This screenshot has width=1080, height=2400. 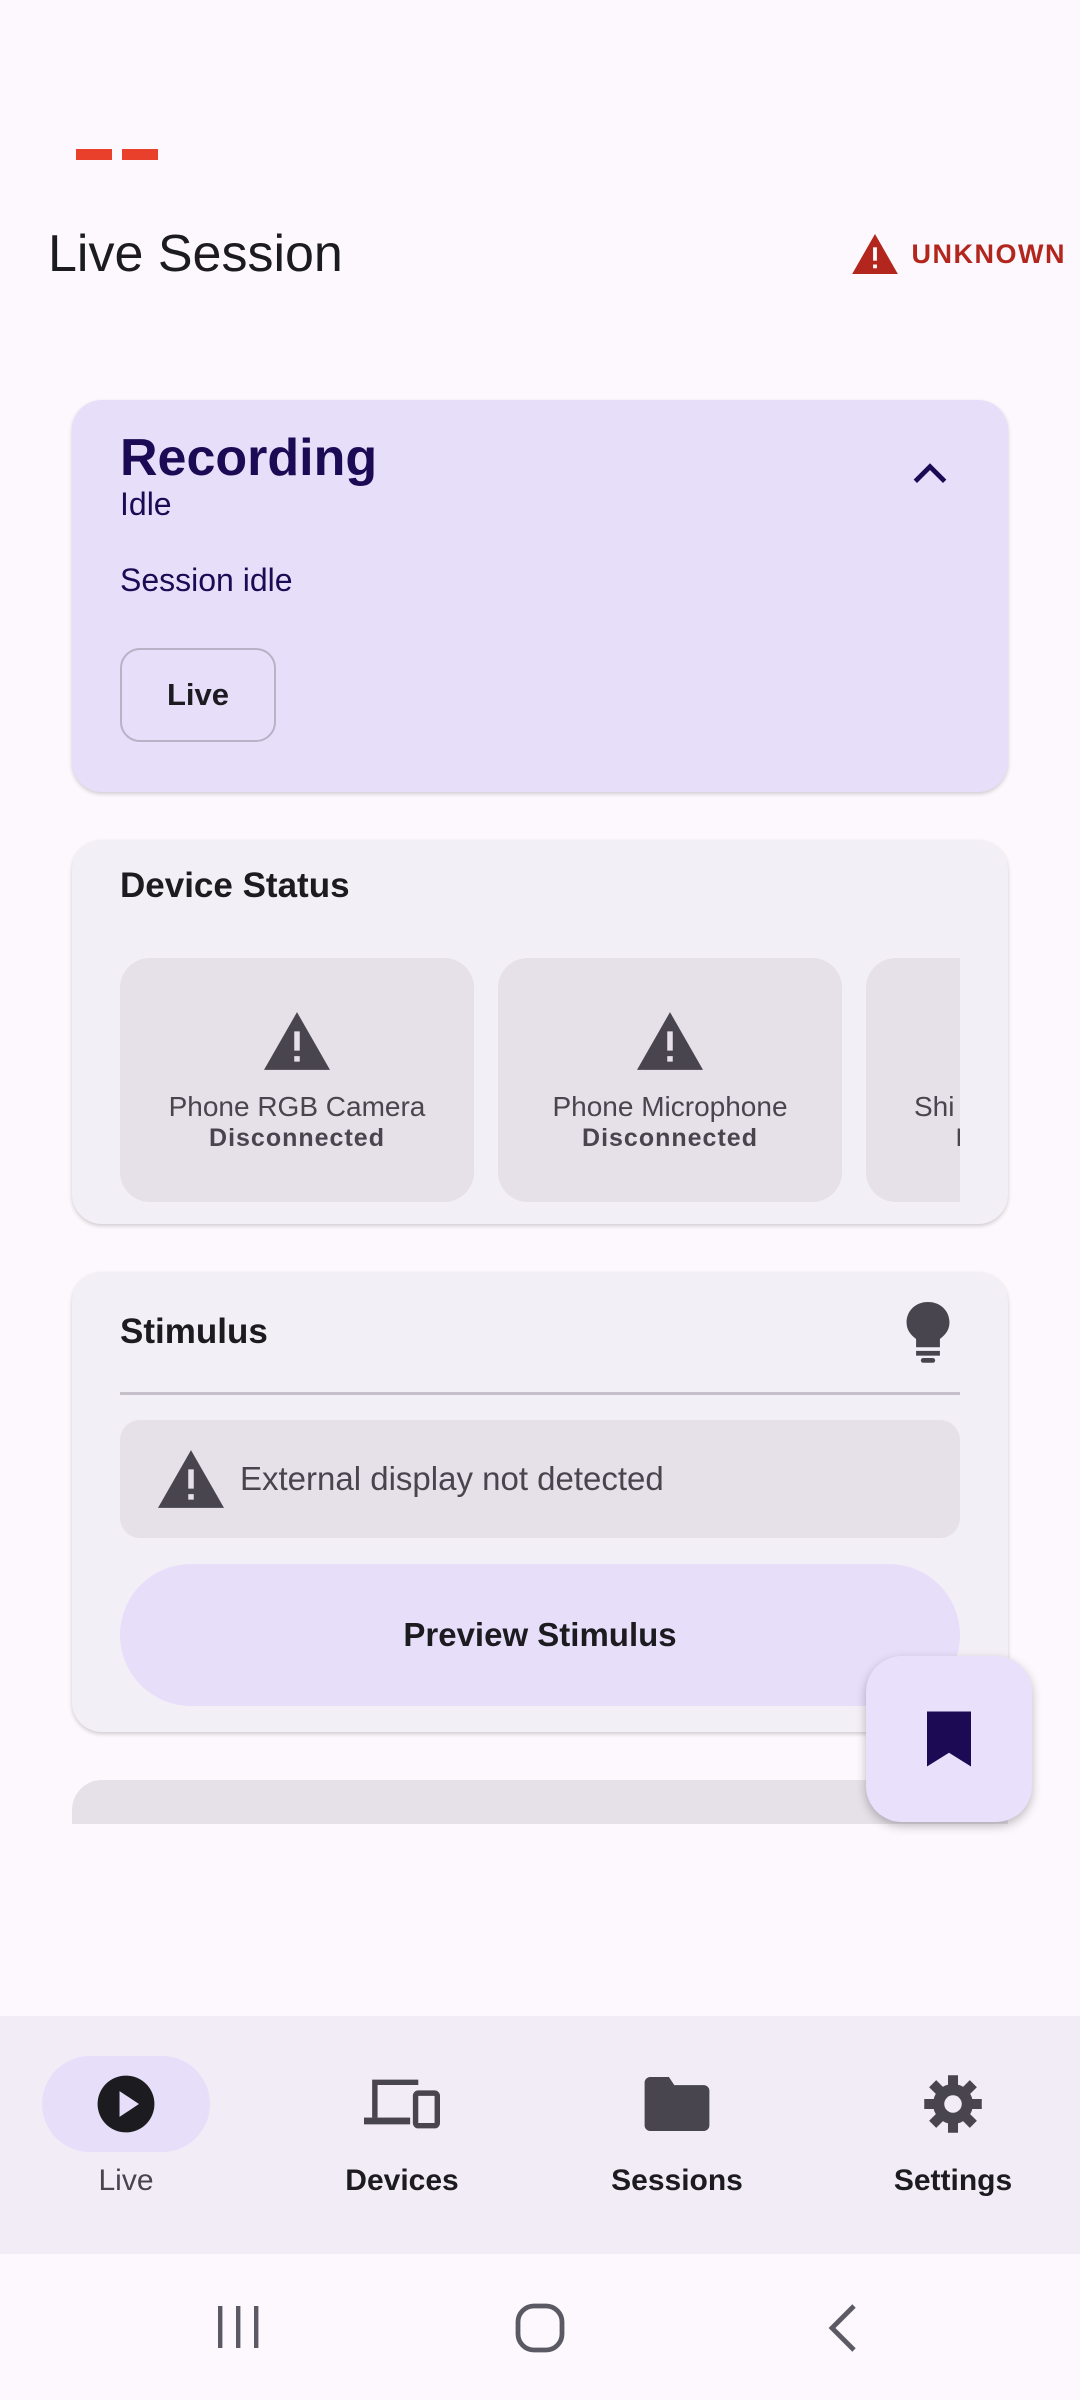 I want to click on device-name: Phone RGB Camera, so click(x=297, y=1106).